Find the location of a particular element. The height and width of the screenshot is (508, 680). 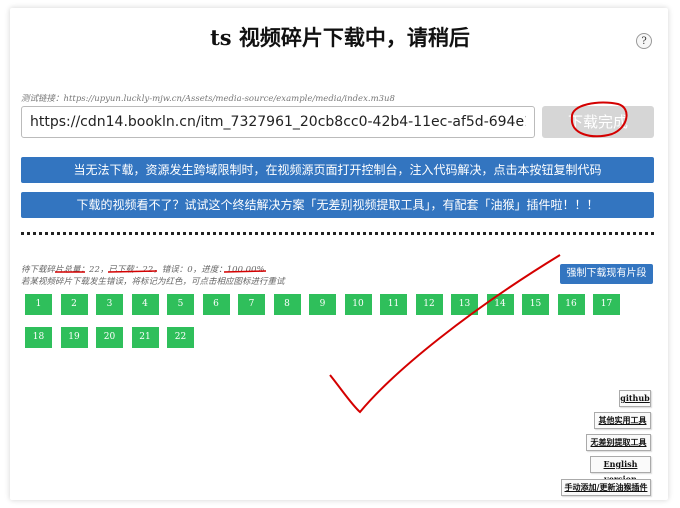

extract-tool-link: 无差别提取工具 is located at coordinates (618, 442).